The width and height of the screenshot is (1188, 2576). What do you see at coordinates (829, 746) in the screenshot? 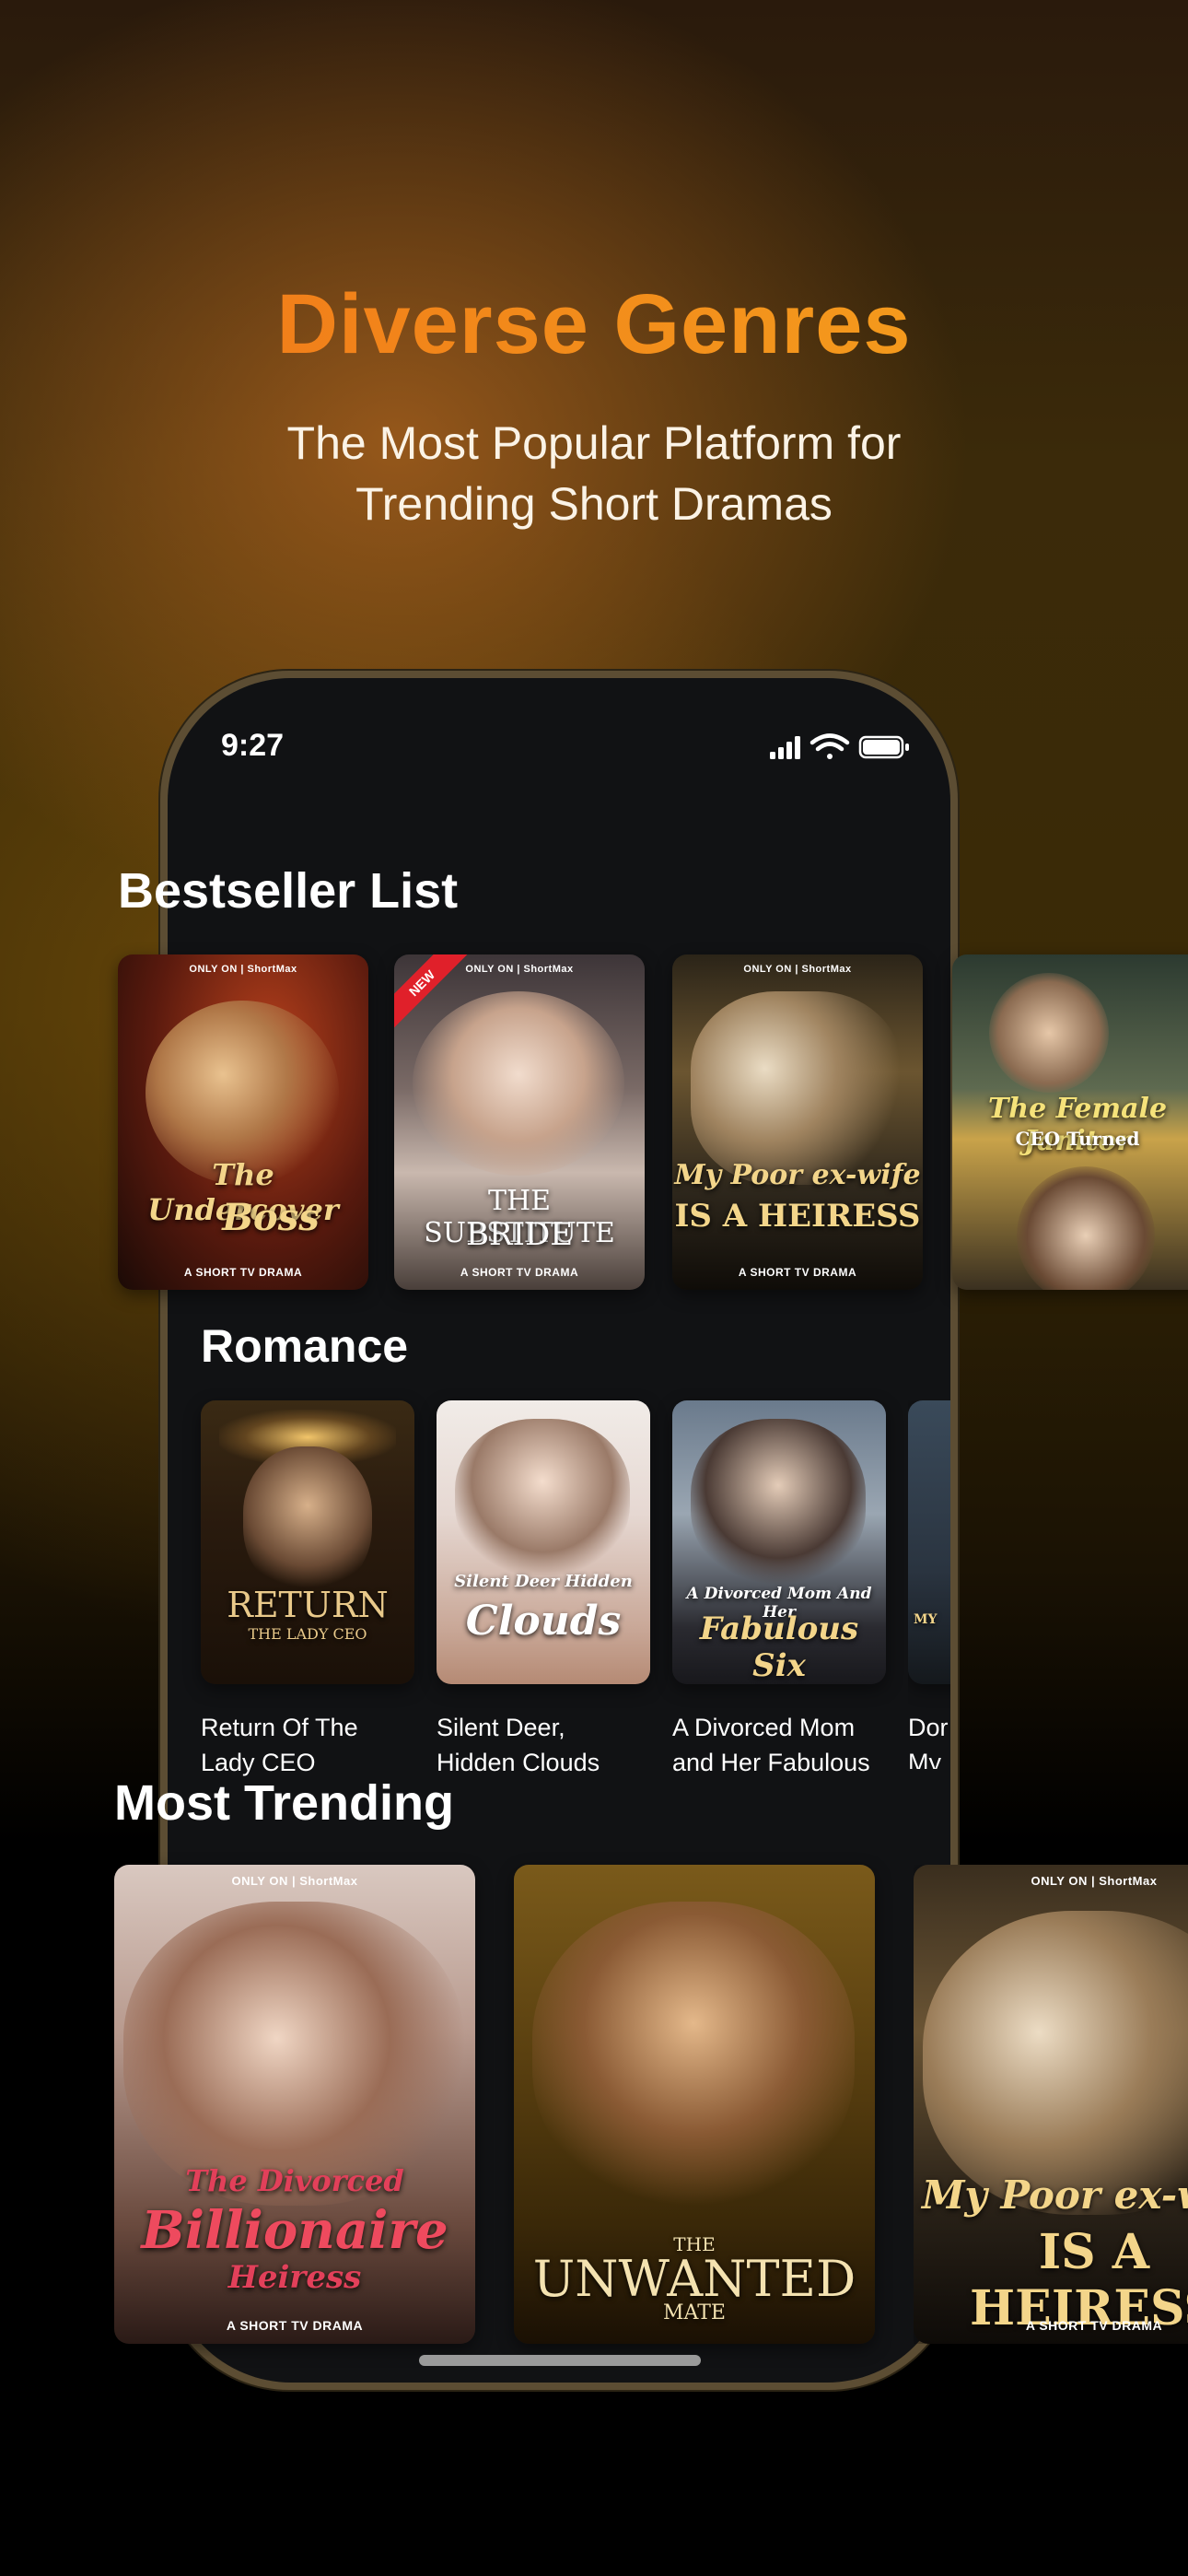
I see `wifi-icon` at bounding box center [829, 746].